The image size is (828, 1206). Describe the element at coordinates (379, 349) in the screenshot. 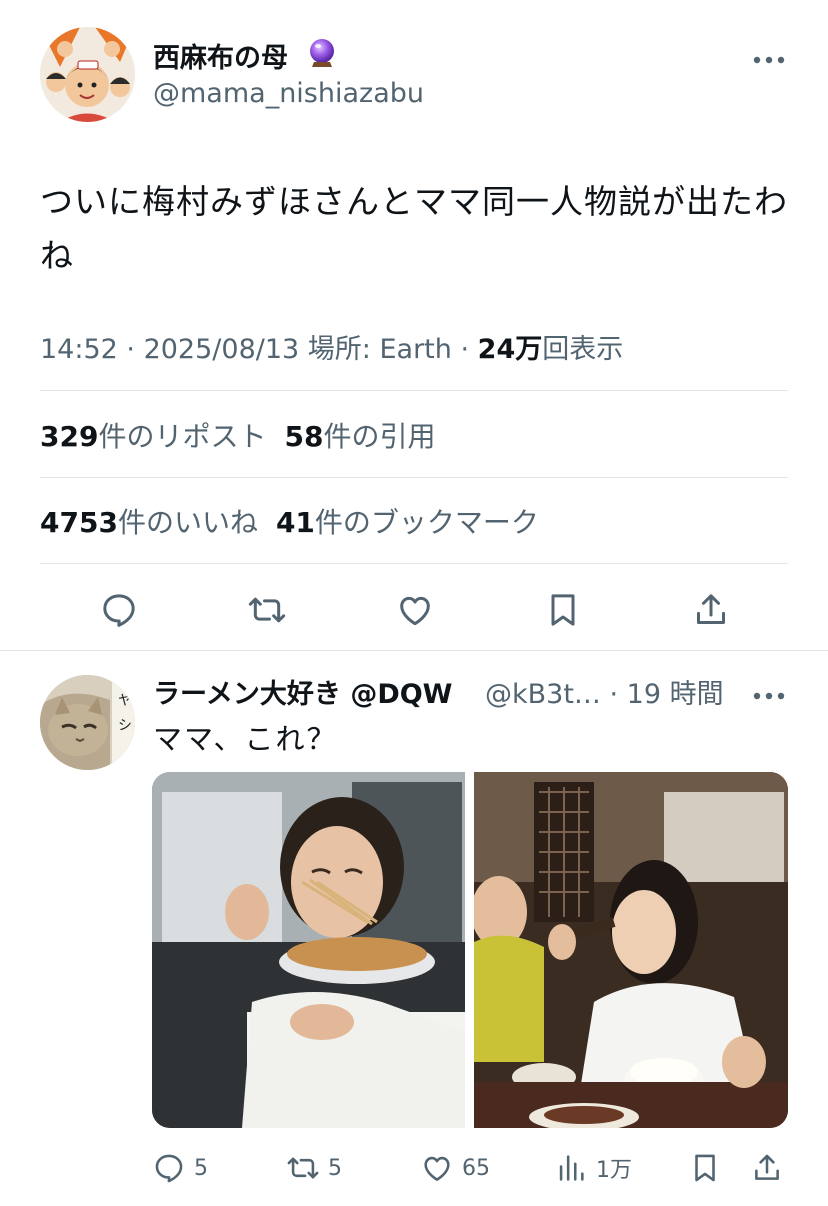

I see `tweet-location: 場所: Earth` at that location.